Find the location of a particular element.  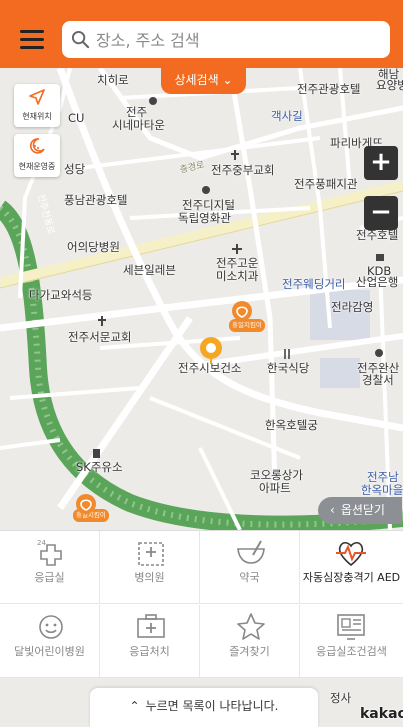

gas-station-icon is located at coordinates (96, 453).